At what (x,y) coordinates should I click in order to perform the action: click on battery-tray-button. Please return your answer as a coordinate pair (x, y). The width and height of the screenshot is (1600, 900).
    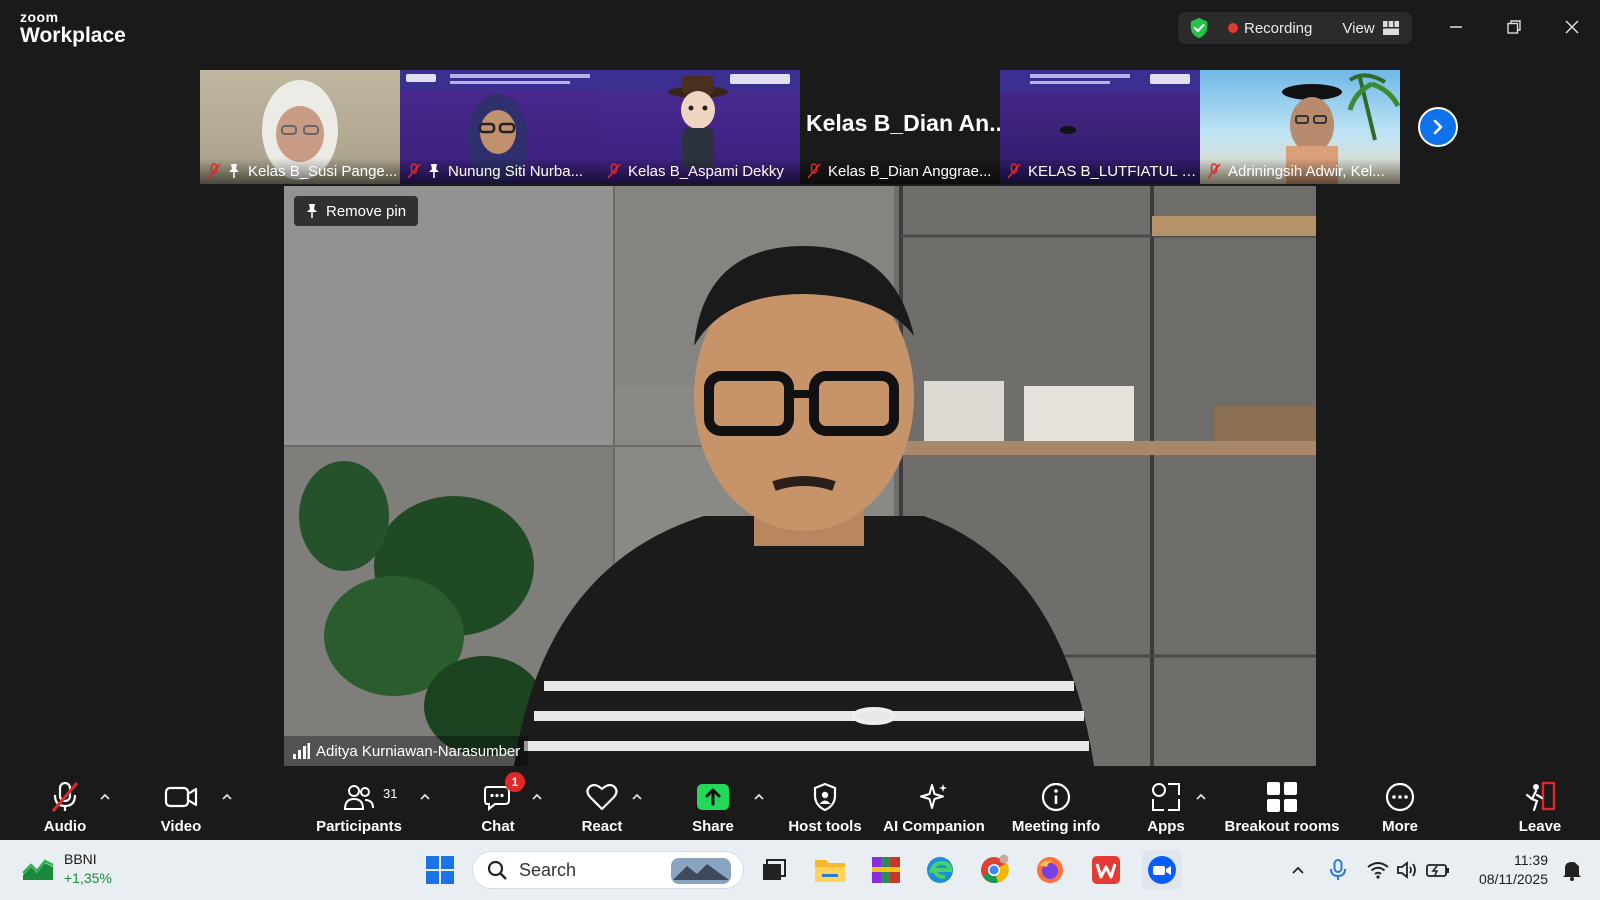
    Looking at the image, I should click on (1438, 870).